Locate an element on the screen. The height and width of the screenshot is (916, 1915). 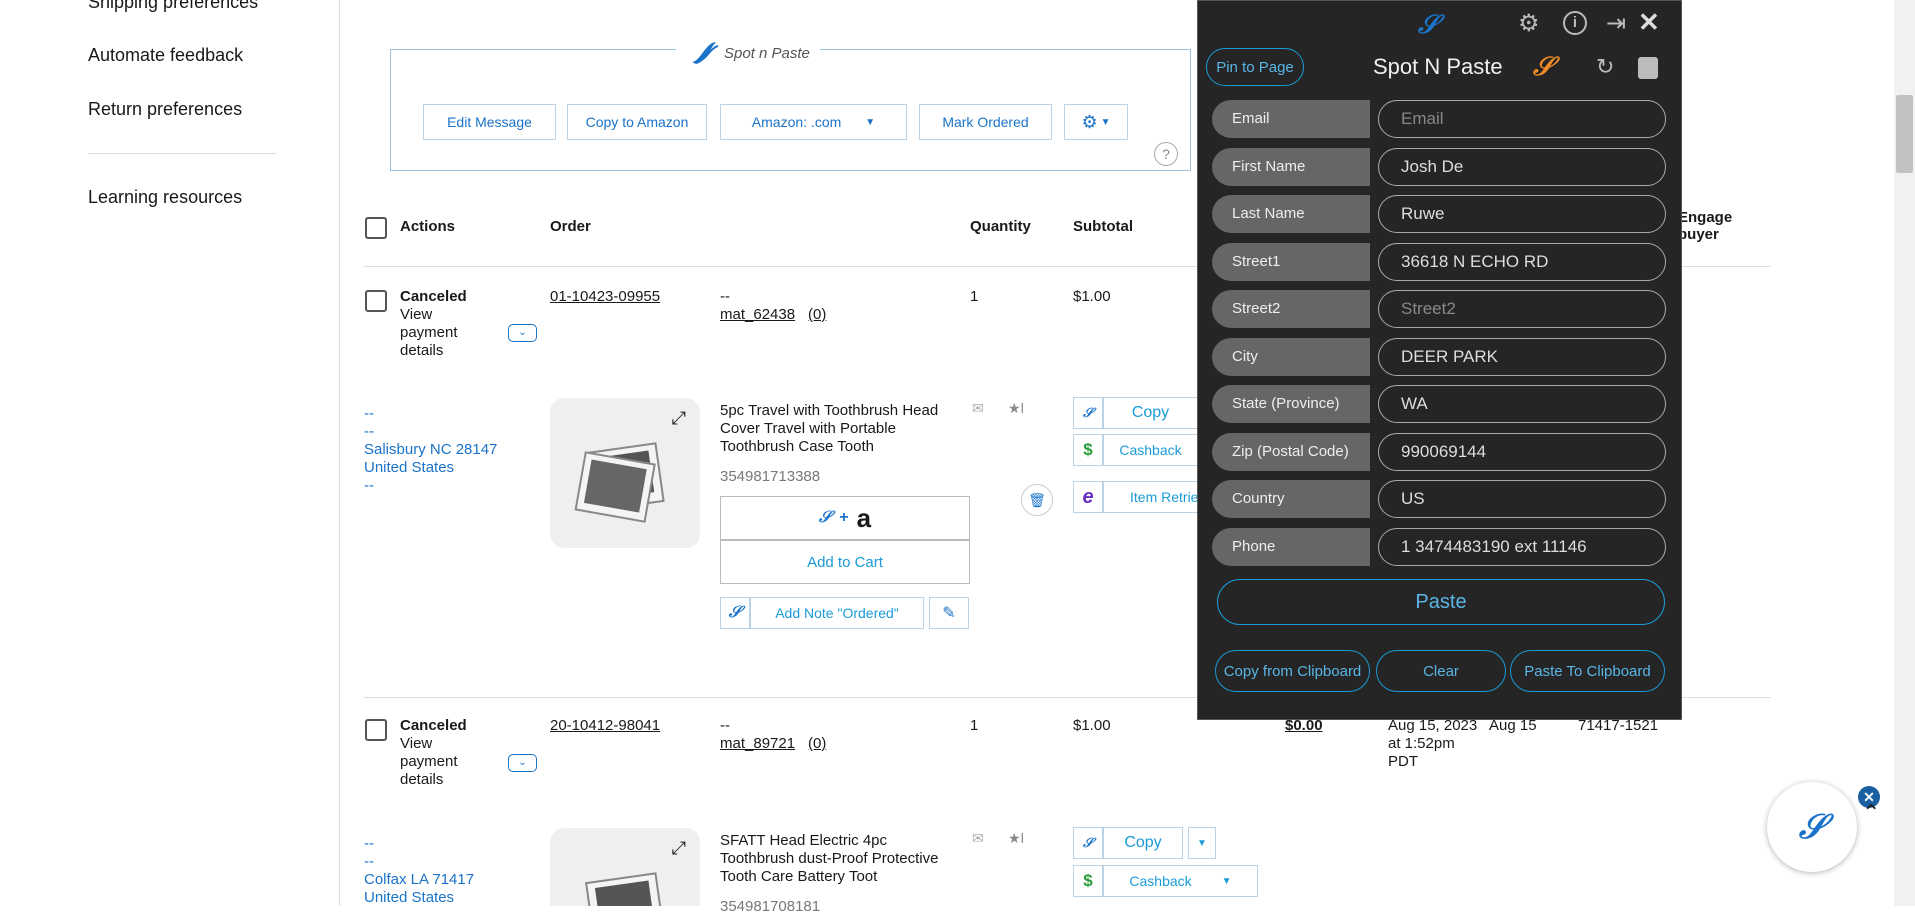
spotnpaste-small-icon: 𝒮 is located at coordinates (735, 613).